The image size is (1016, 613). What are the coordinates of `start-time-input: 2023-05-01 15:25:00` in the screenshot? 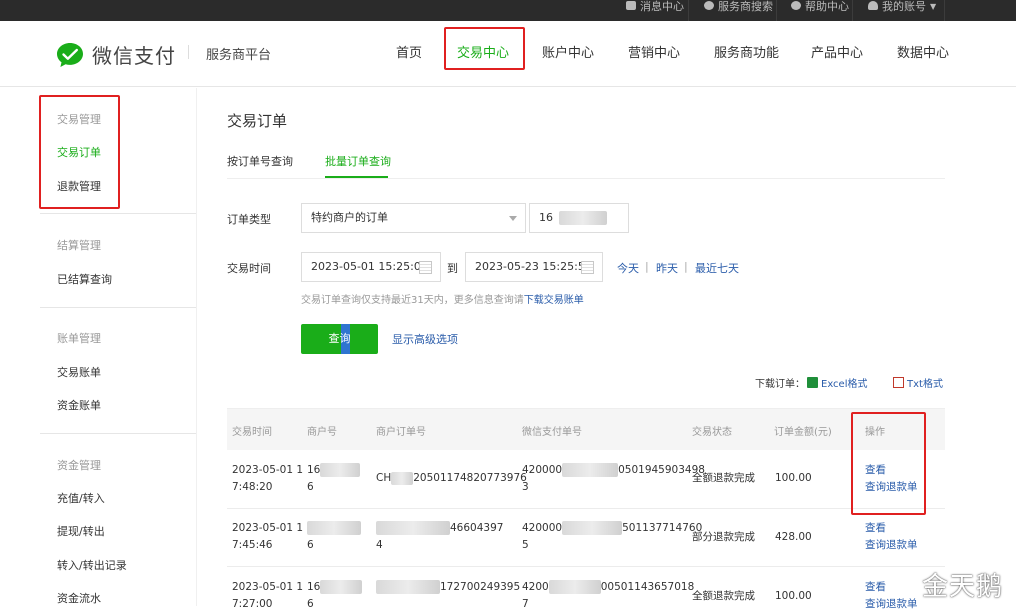 It's located at (371, 267).